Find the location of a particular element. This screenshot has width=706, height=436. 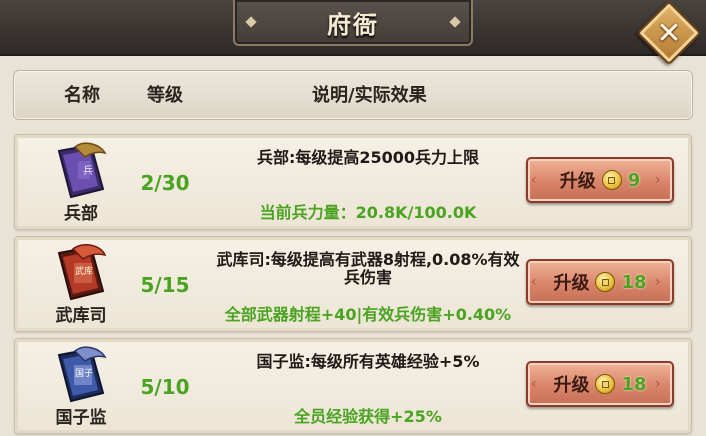

upgrade-button: ‹ 升级 9 › is located at coordinates (600, 180).